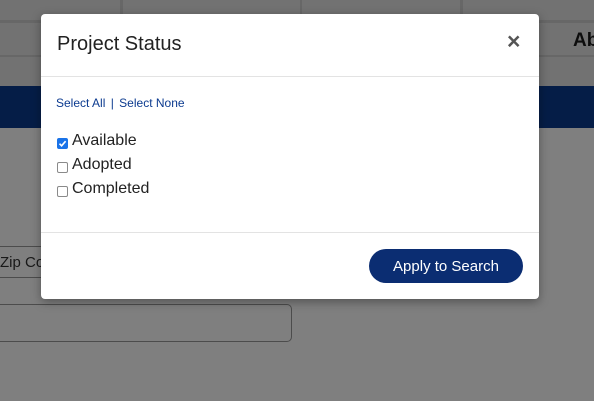 This screenshot has width=594, height=401. Describe the element at coordinates (513, 41) in the screenshot. I see `close-icon: ×` at that location.